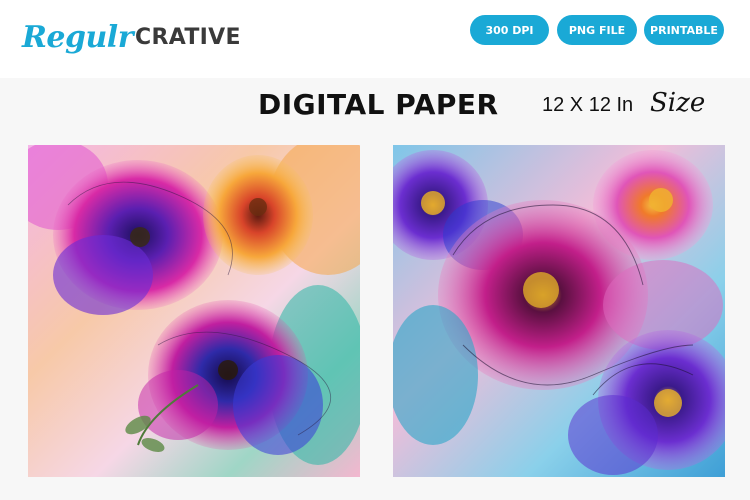 This screenshot has height=500, width=750. Describe the element at coordinates (588, 105) in the screenshot. I see `size-label: 12 X 12 In` at that location.